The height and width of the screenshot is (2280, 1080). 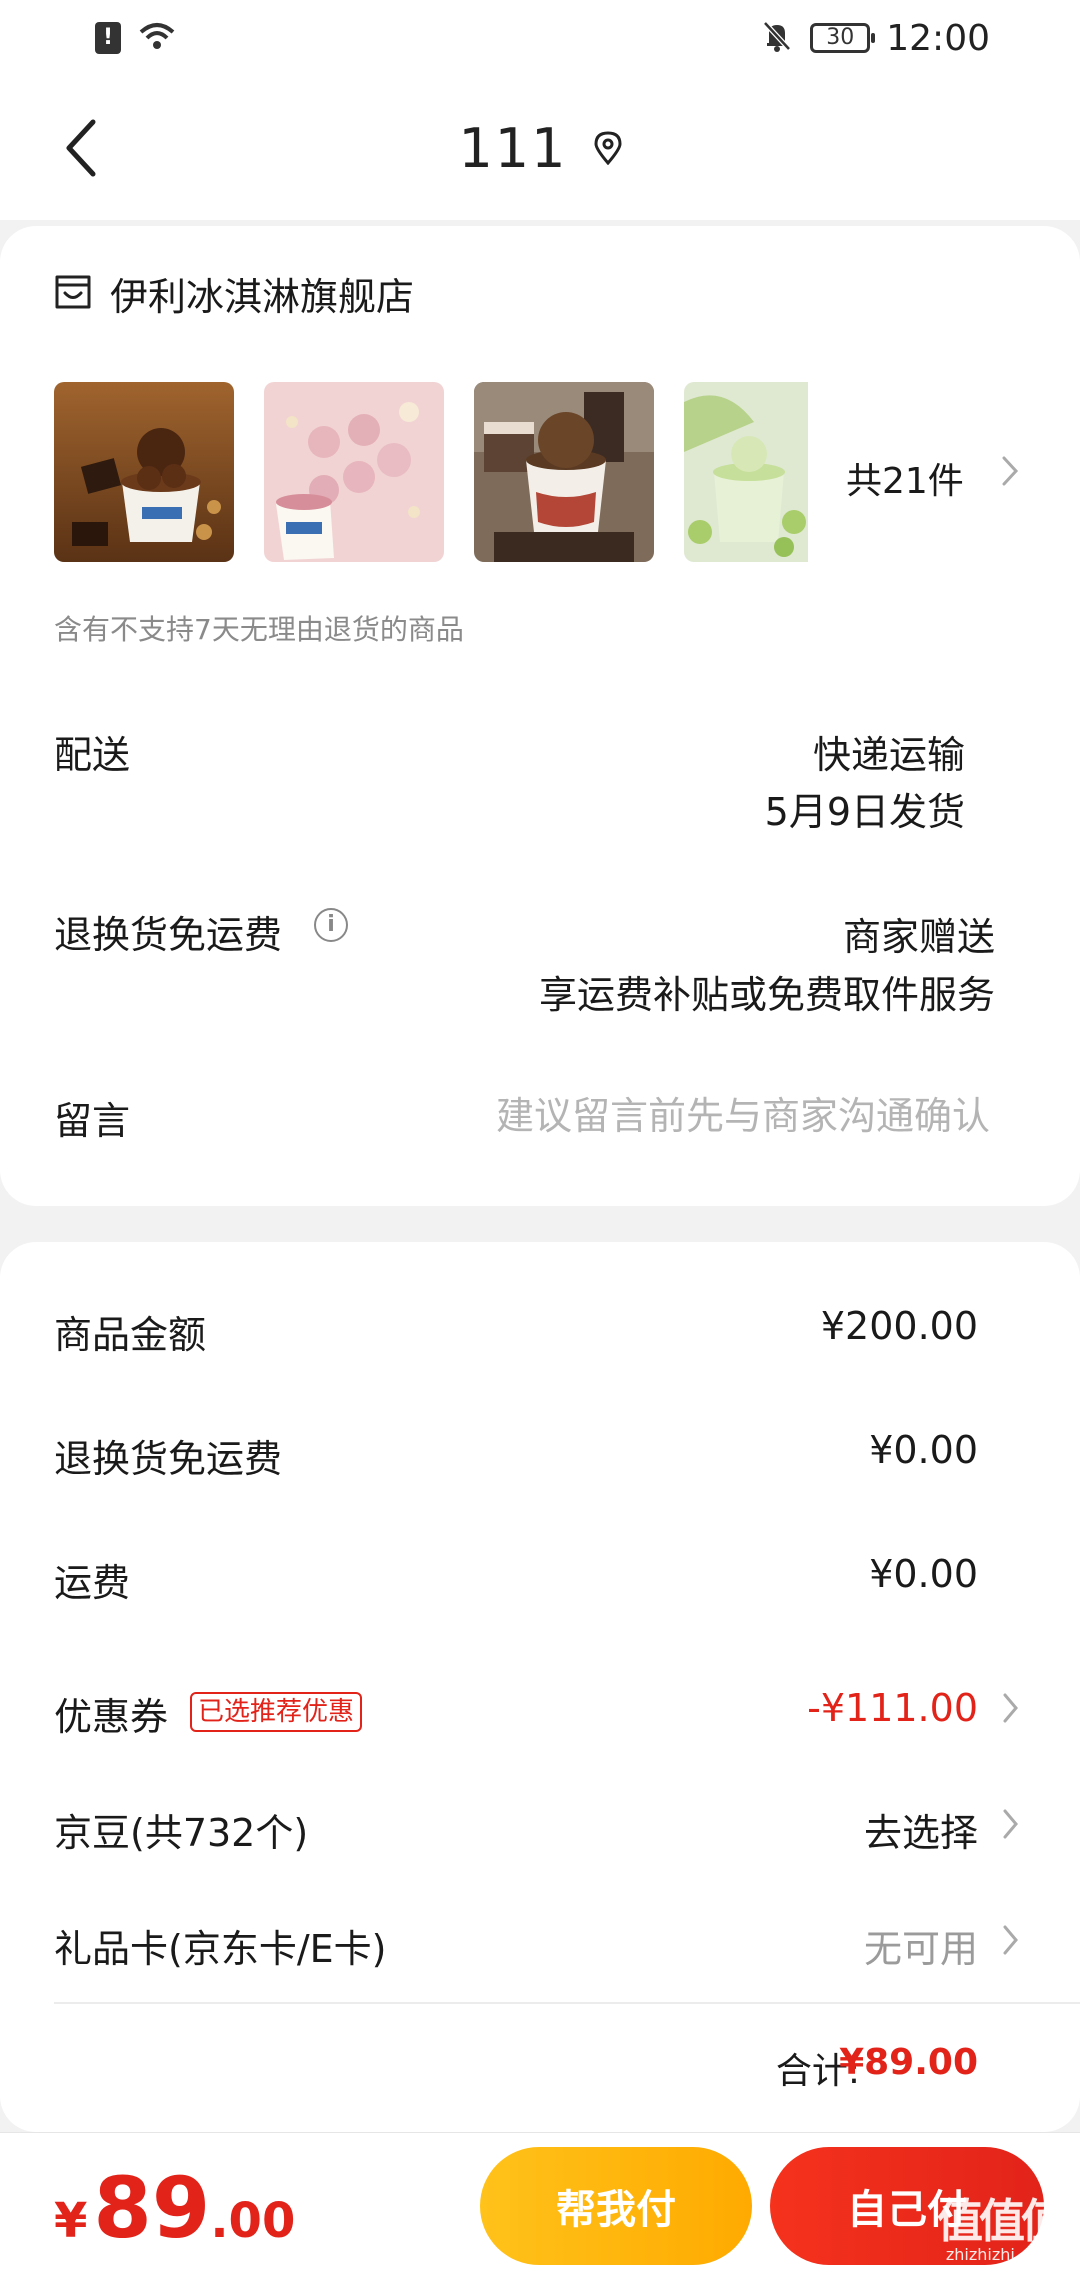 What do you see at coordinates (1002, 2221) in the screenshot?
I see `watermark-text: 值值值` at bounding box center [1002, 2221].